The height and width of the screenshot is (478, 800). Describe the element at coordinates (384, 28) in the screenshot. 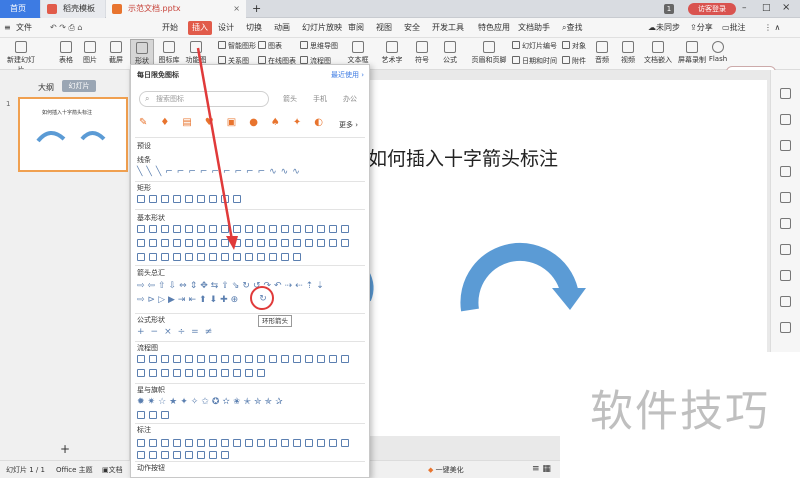

I see `menu-view: 视图` at that location.